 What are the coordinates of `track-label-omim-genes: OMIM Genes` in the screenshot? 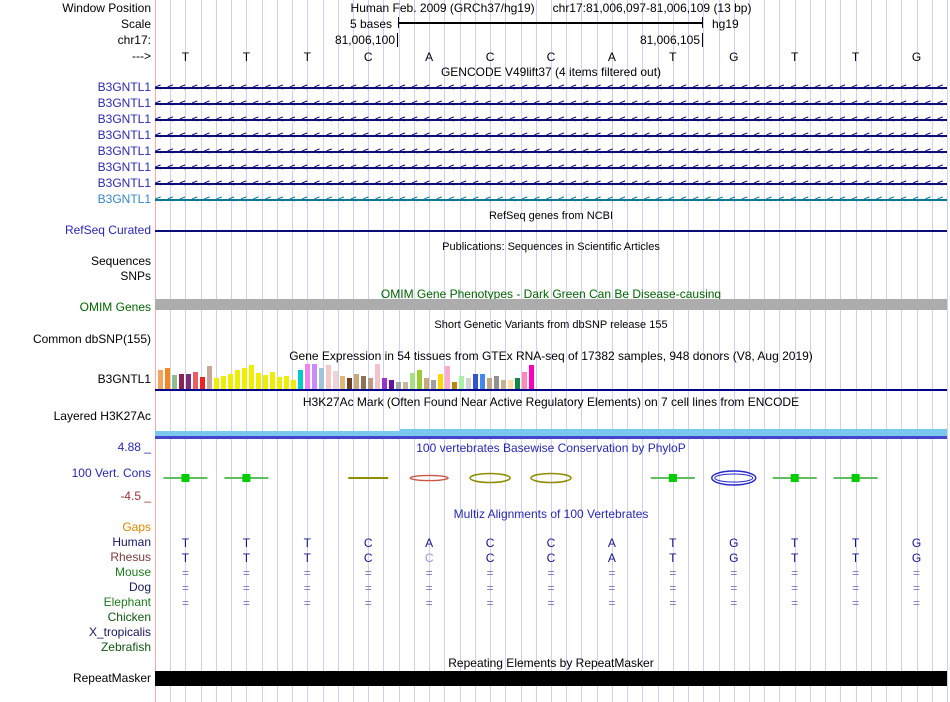 It's located at (75, 307).